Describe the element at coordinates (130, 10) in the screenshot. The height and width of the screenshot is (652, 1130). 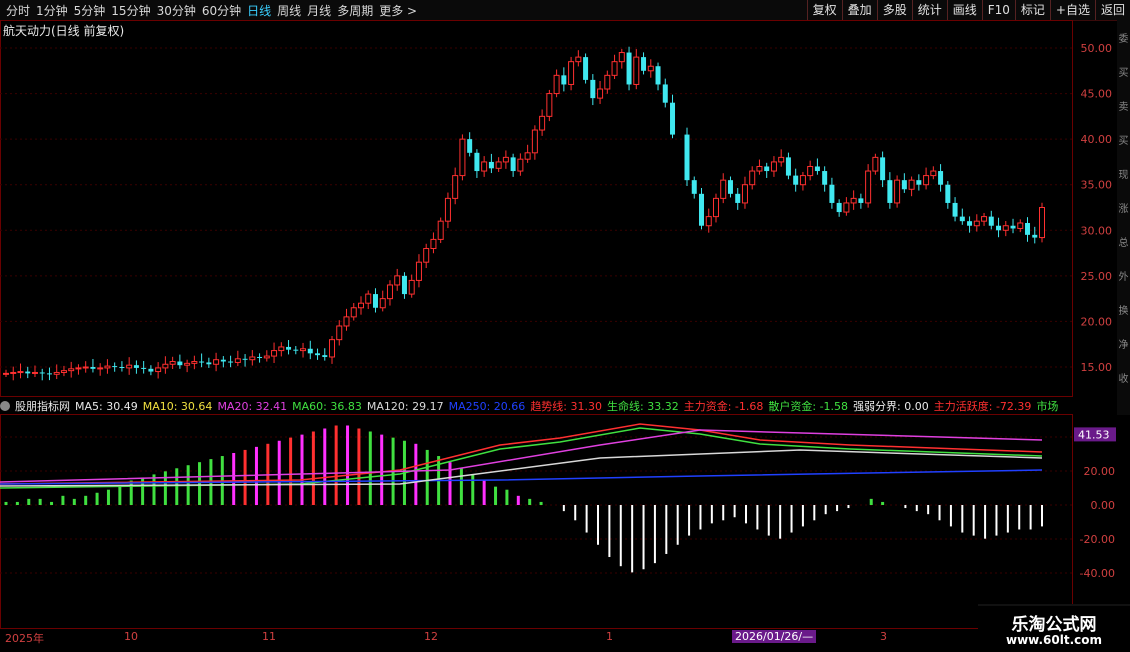
I see `period-tab-3: 15分钟` at that location.